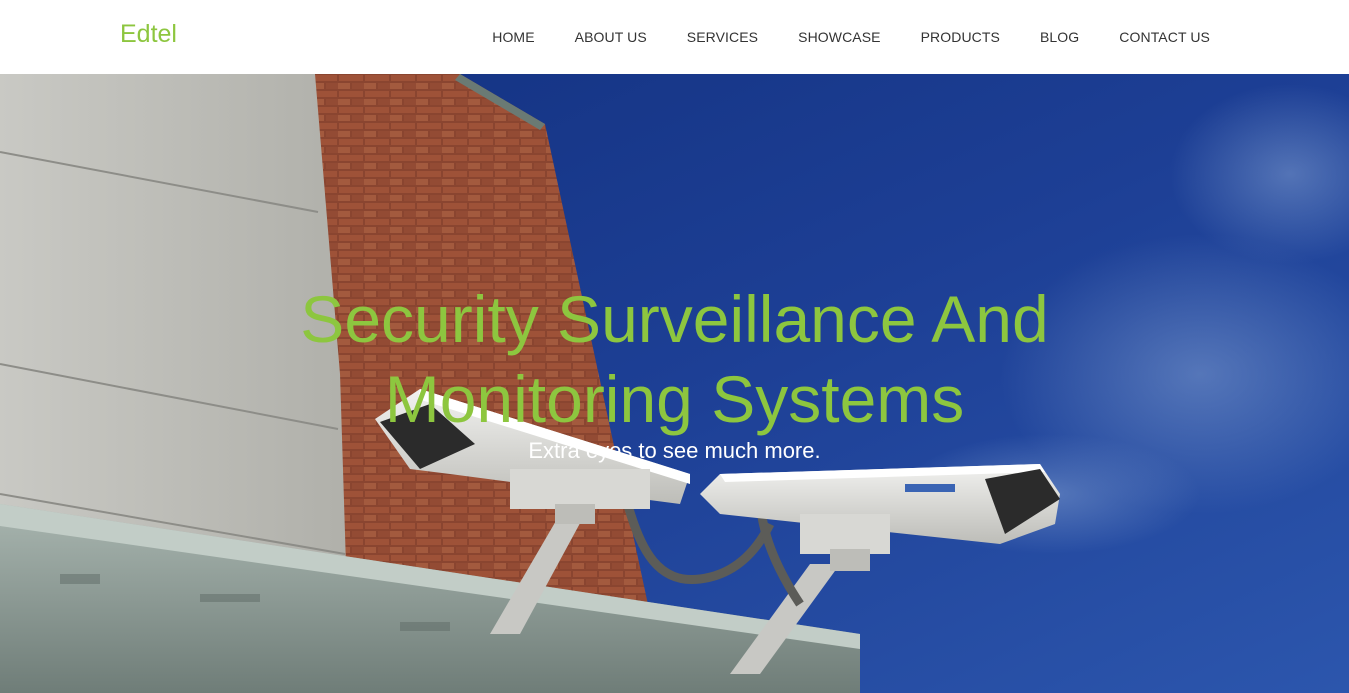 The width and height of the screenshot is (1349, 693). I want to click on nav-products: PRODUCTS, so click(960, 37).